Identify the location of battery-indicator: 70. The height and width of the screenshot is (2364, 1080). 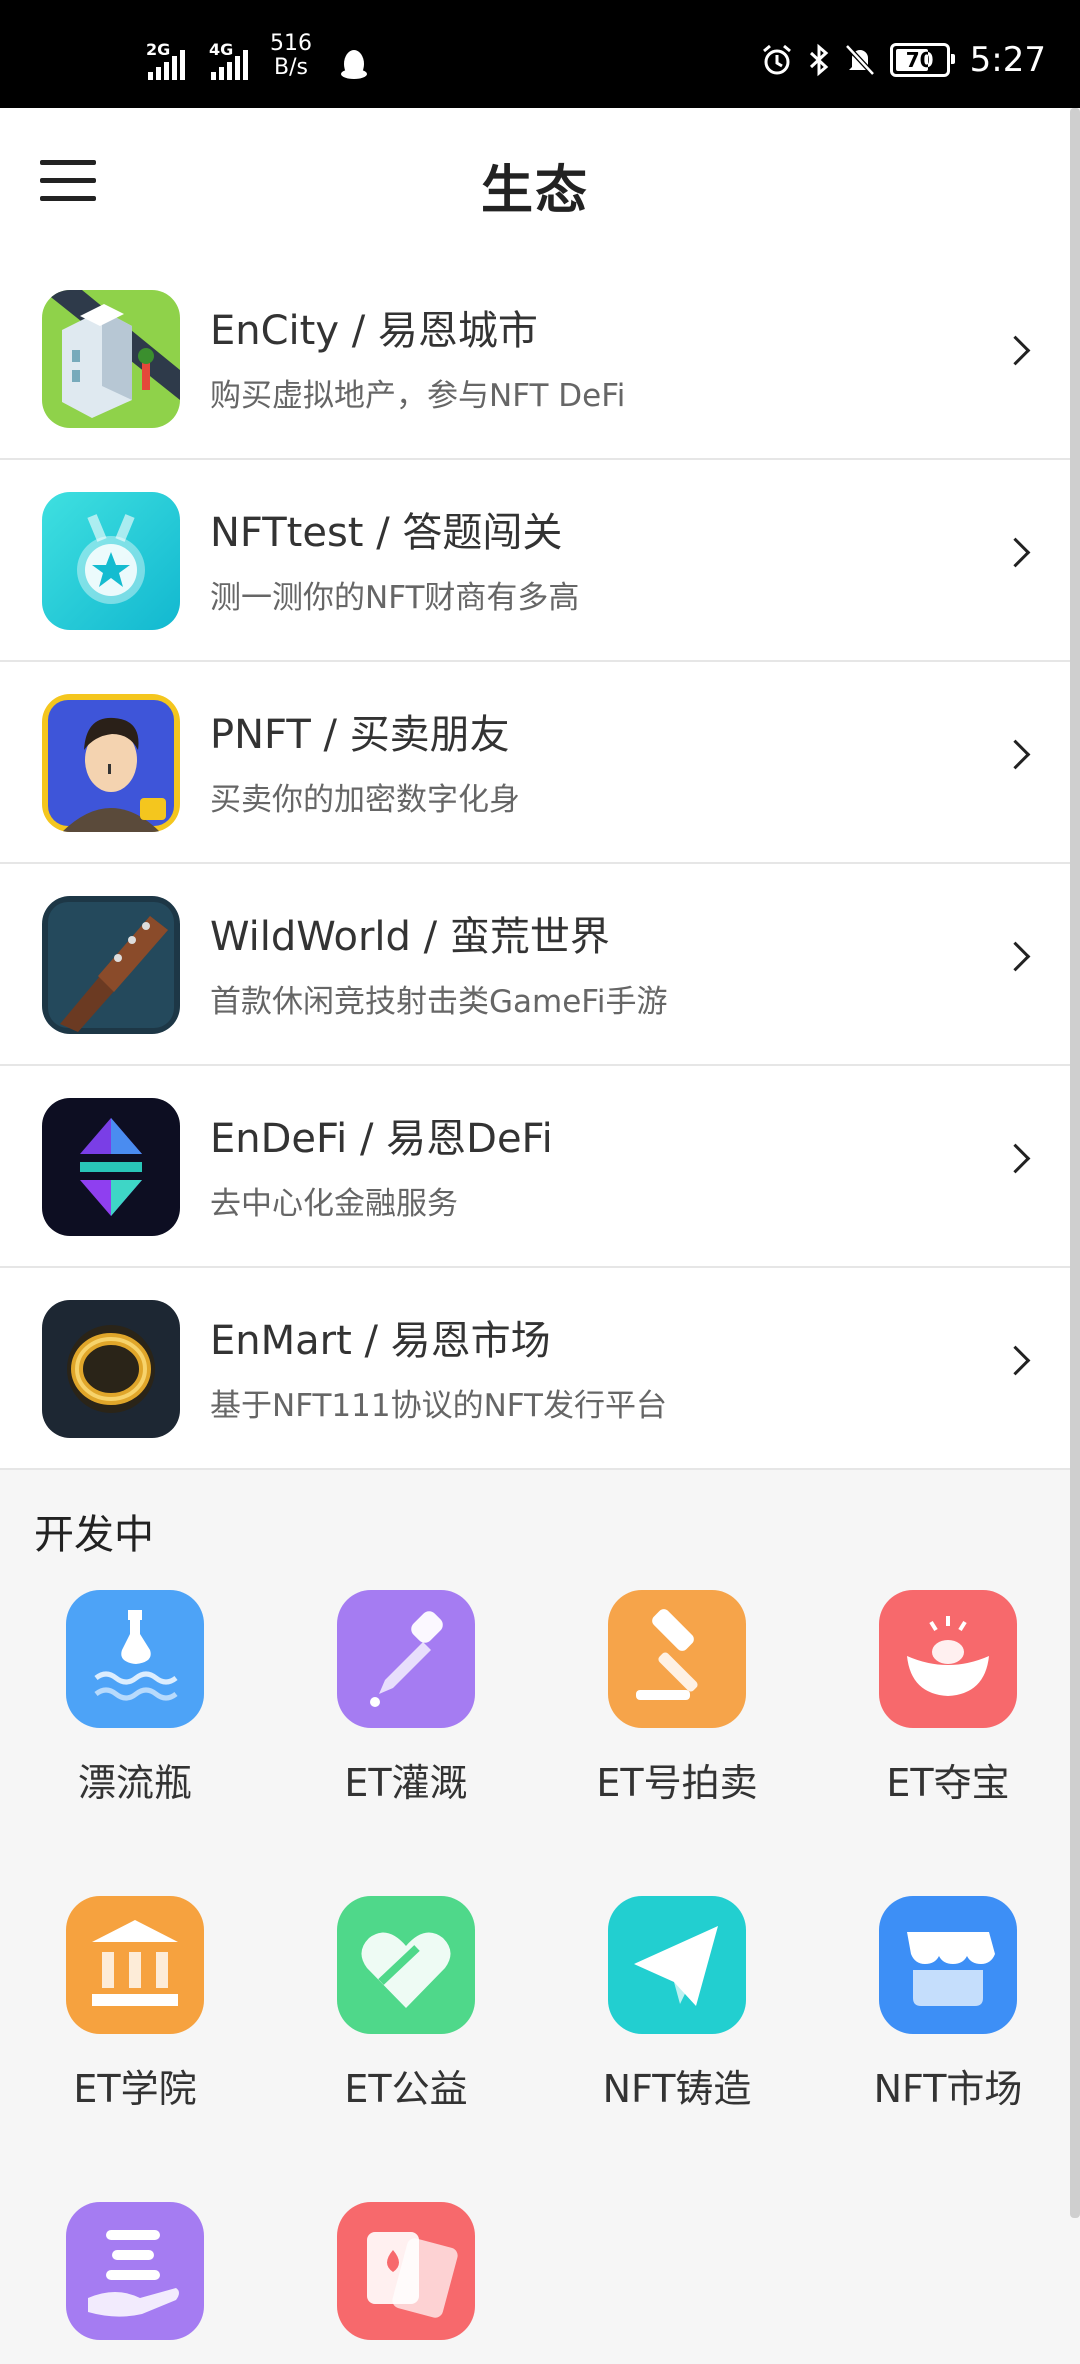
(922, 60).